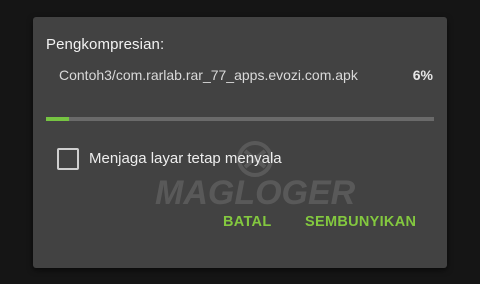 The width and height of the screenshot is (480, 284). What do you see at coordinates (105, 44) in the screenshot?
I see `dialog-title: Pengkompresian:` at bounding box center [105, 44].